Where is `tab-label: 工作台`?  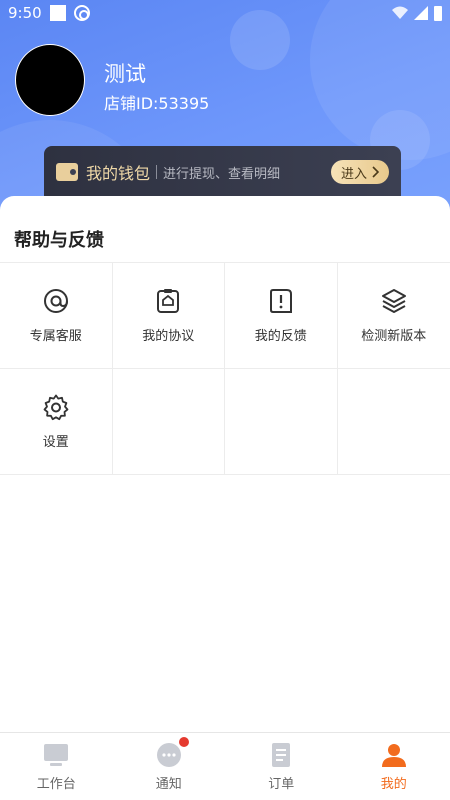 tab-label: 工作台 is located at coordinates (56, 784).